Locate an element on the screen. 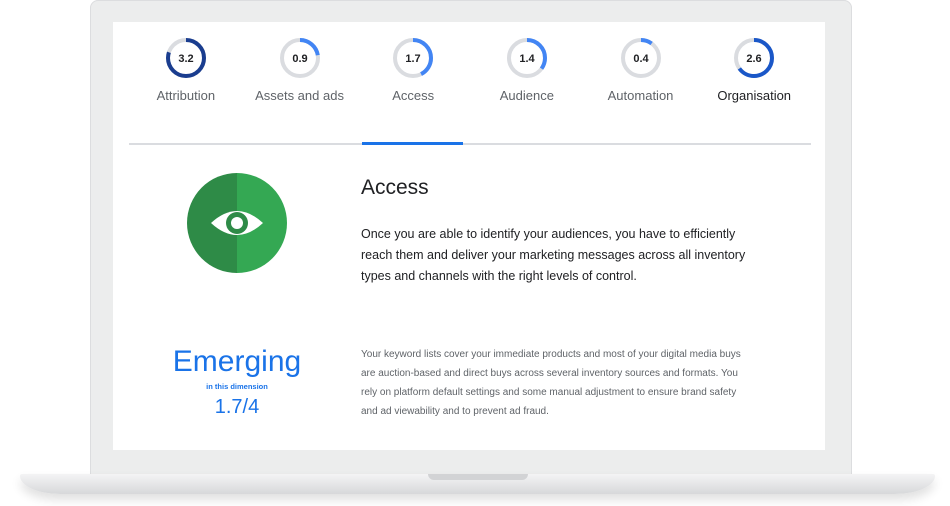  laptop-base-notch is located at coordinates (478, 477).